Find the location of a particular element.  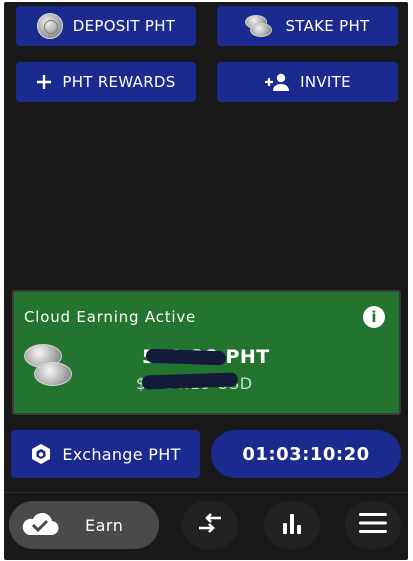

nav-stats-button is located at coordinates (292, 525).